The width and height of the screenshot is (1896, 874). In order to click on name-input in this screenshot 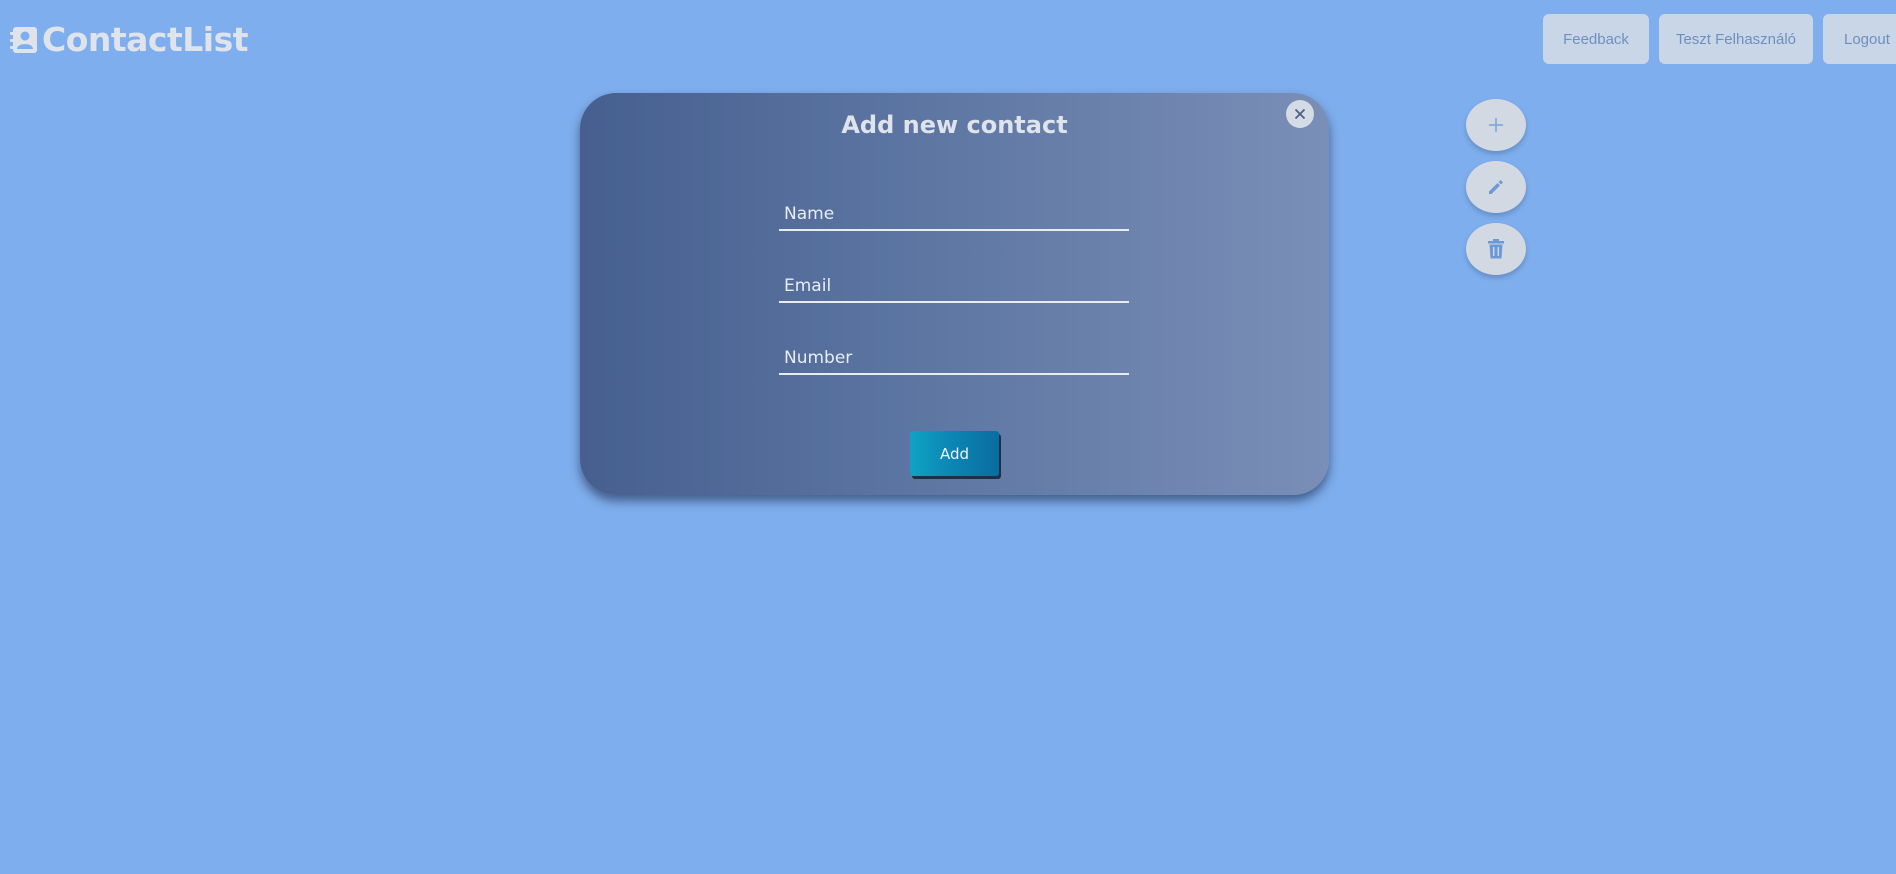, I will do `click(954, 211)`.